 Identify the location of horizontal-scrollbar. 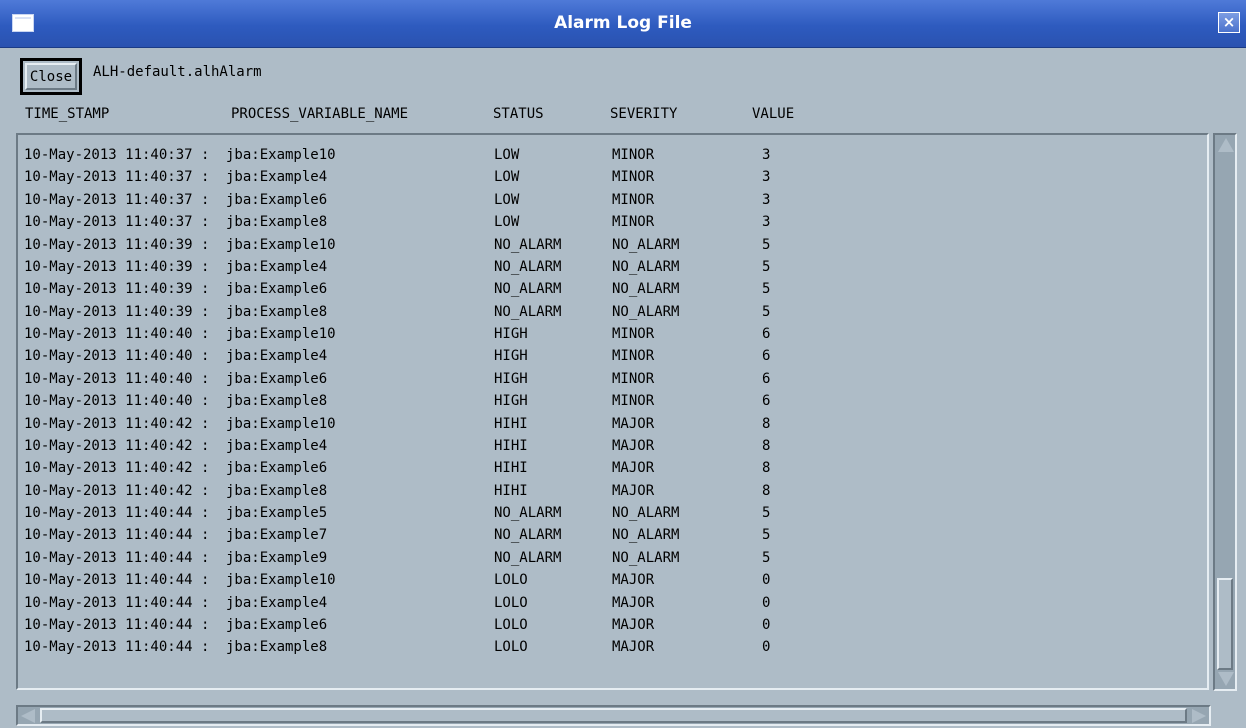
(613, 715).